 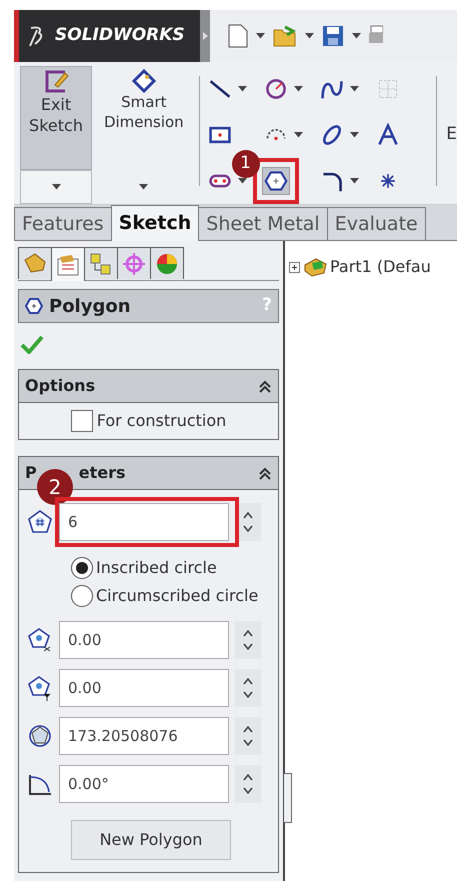 I want to click on circle-diameter-icon, so click(x=40, y=736).